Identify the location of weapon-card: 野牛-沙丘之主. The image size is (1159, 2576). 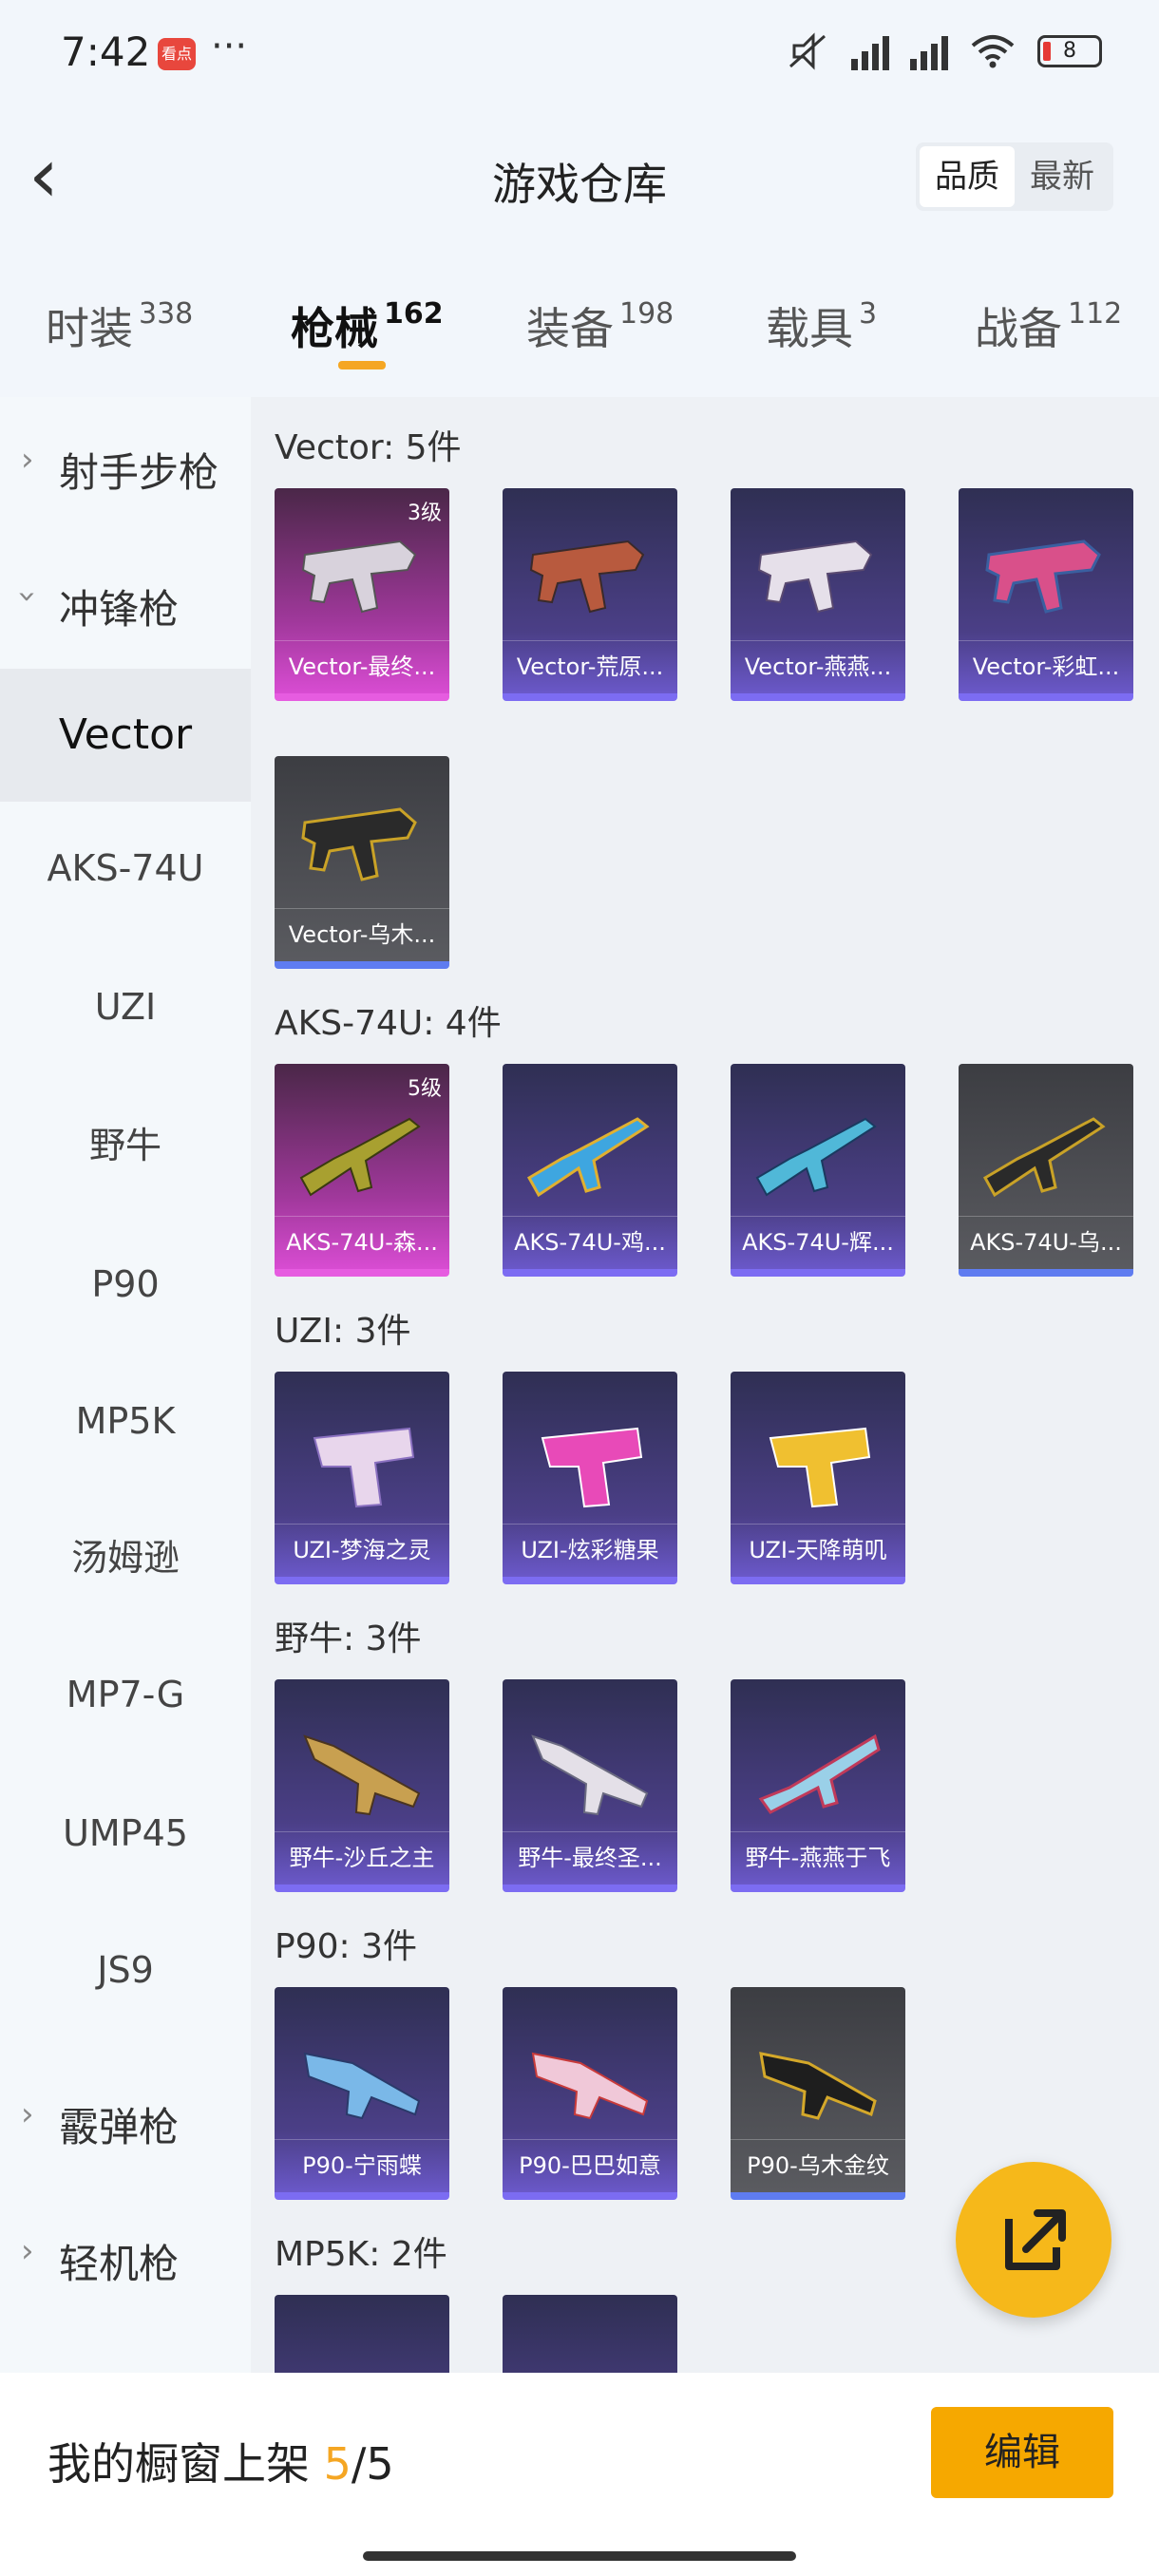
(362, 1785).